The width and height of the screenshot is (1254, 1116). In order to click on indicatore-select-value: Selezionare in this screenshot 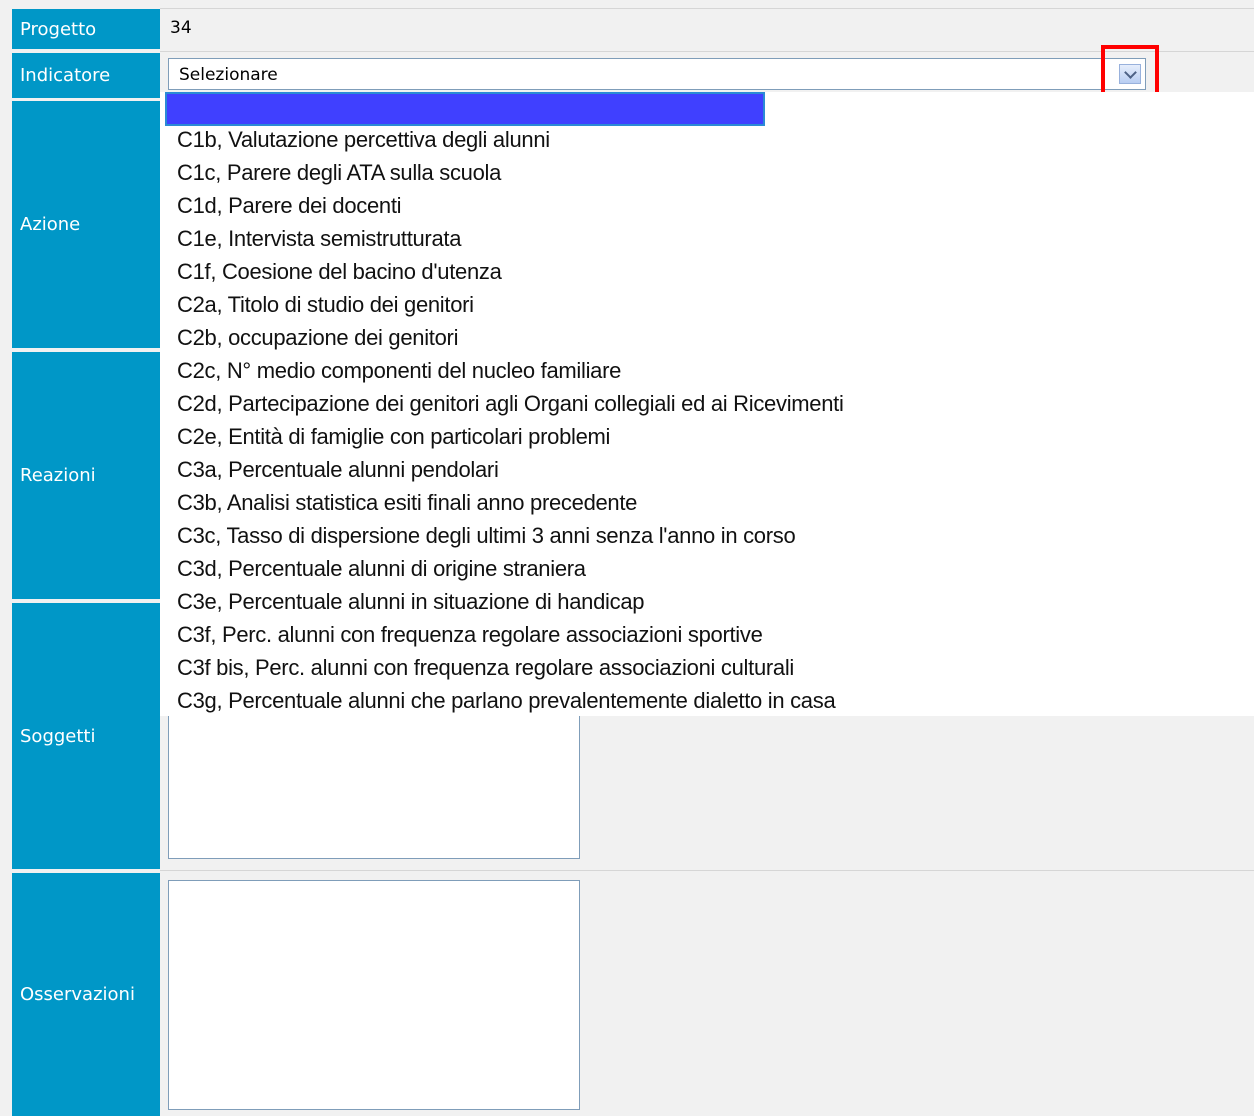, I will do `click(228, 75)`.